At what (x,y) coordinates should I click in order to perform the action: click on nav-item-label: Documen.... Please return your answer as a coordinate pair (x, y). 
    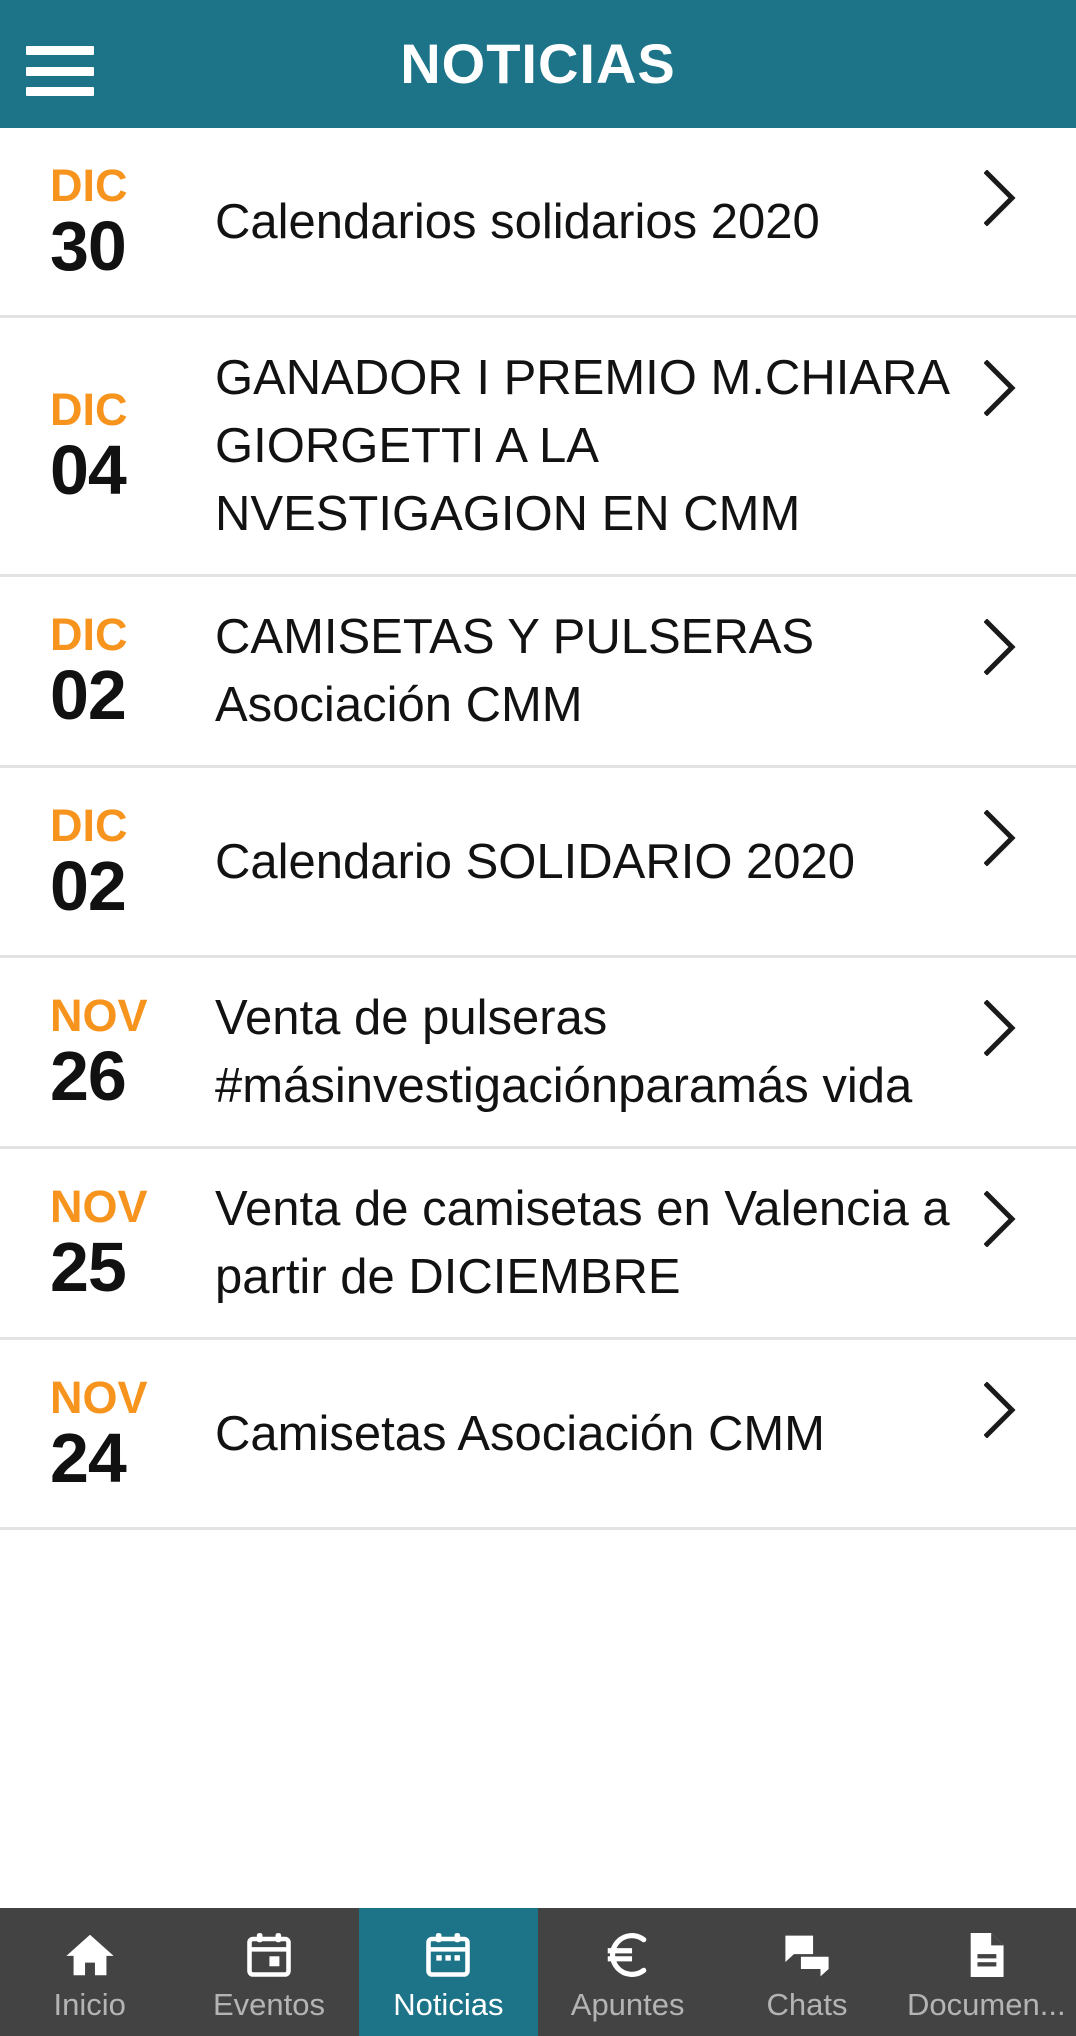
    Looking at the image, I should click on (986, 2004).